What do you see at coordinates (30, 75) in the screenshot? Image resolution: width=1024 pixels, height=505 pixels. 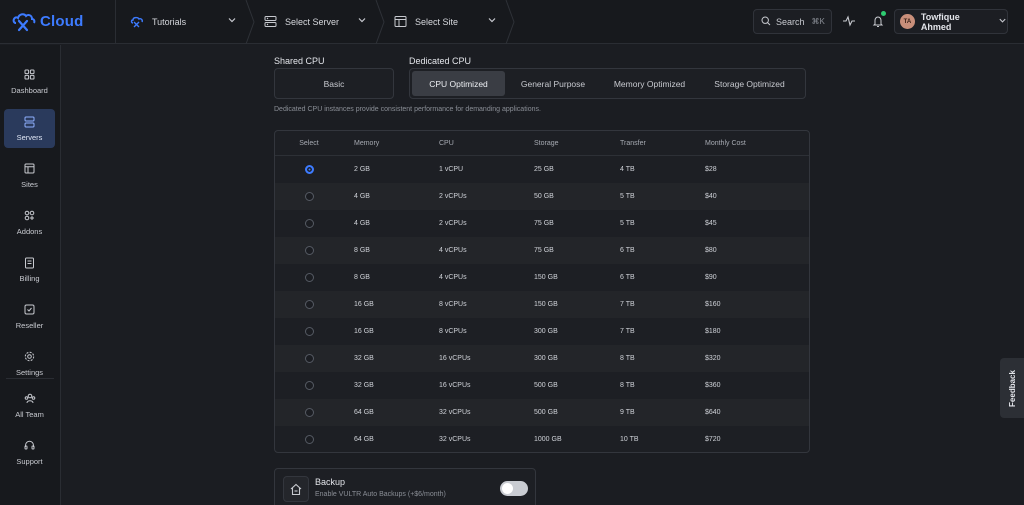 I see `dashboard-icon` at bounding box center [30, 75].